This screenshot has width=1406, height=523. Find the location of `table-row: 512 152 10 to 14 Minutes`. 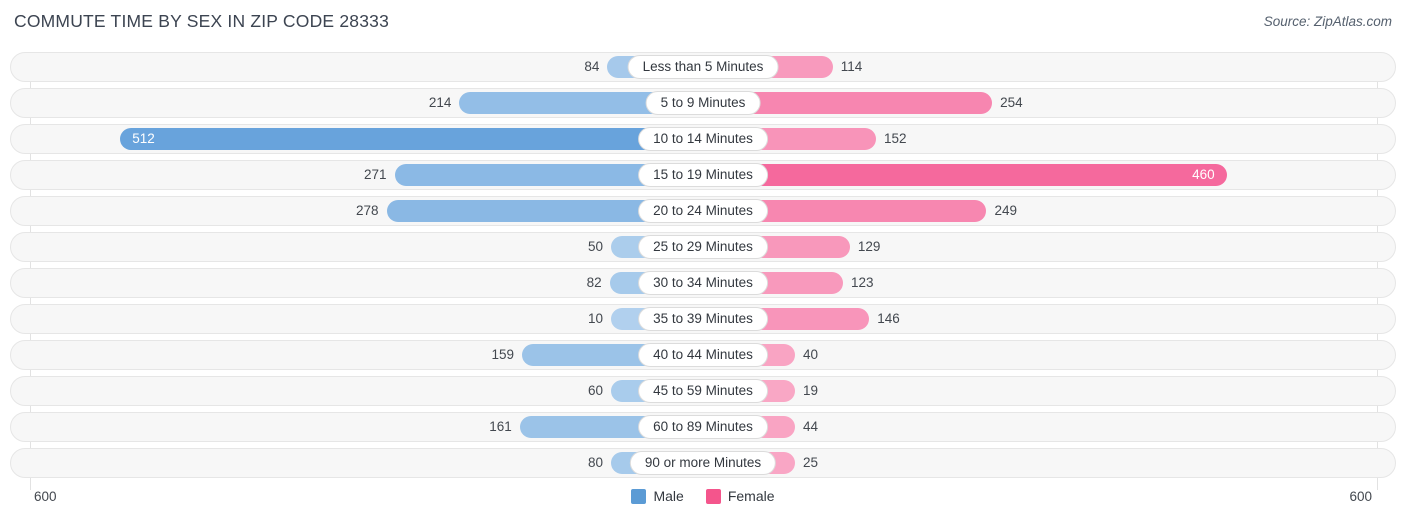

table-row: 512 152 10 to 14 Minutes is located at coordinates (703, 139).